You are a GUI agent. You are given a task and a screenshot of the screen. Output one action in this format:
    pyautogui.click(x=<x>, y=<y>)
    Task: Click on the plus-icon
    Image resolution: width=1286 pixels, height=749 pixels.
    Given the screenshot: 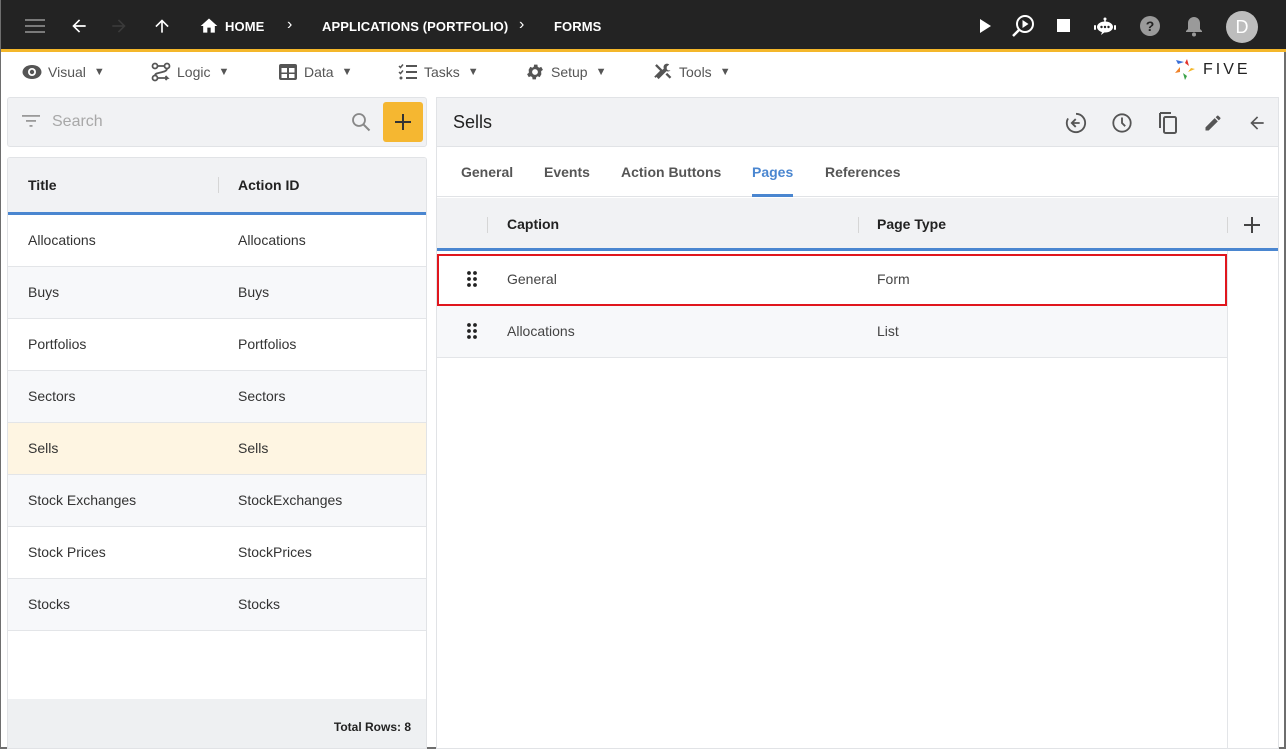 What is the action you would take?
    pyautogui.click(x=1252, y=225)
    